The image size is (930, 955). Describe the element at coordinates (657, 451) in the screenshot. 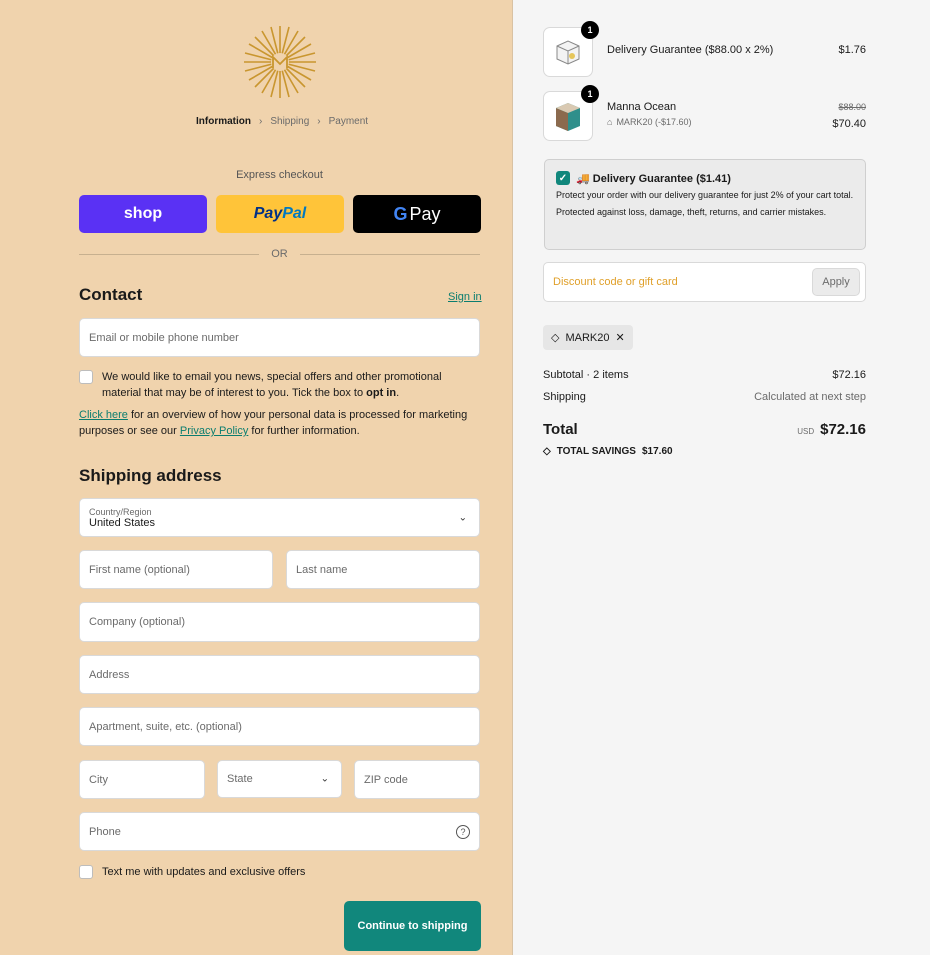

I see `savings-value: $17.60` at that location.